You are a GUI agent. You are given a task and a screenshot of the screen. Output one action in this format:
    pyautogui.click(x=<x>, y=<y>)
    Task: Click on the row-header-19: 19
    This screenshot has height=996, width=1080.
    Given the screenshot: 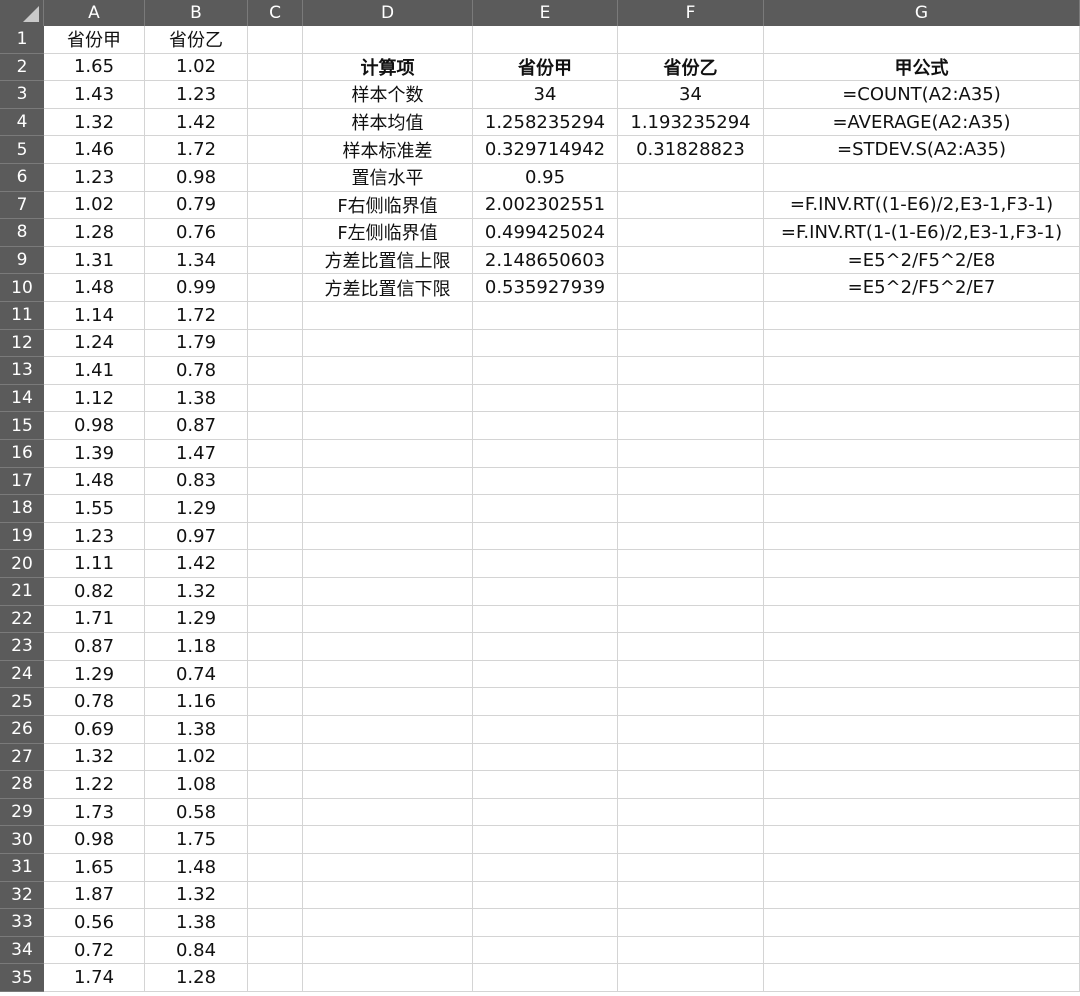 What is the action you would take?
    pyautogui.click(x=22, y=536)
    